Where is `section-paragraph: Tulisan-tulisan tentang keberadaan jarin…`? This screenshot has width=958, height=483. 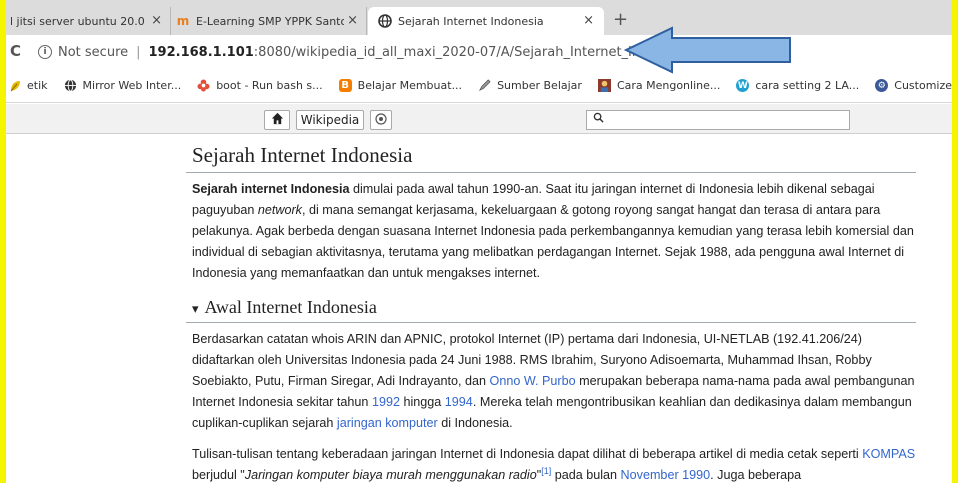 section-paragraph: Tulisan-tulisan tentang keberadaan jarin… is located at coordinates (551, 463).